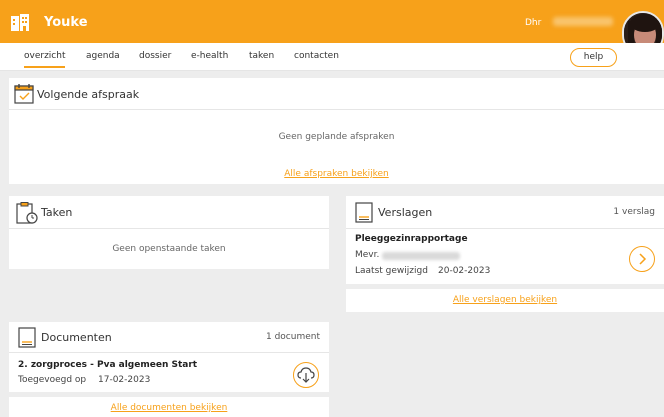 This screenshot has height=417, width=664. I want to click on tab-agenda: agenda, so click(103, 56).